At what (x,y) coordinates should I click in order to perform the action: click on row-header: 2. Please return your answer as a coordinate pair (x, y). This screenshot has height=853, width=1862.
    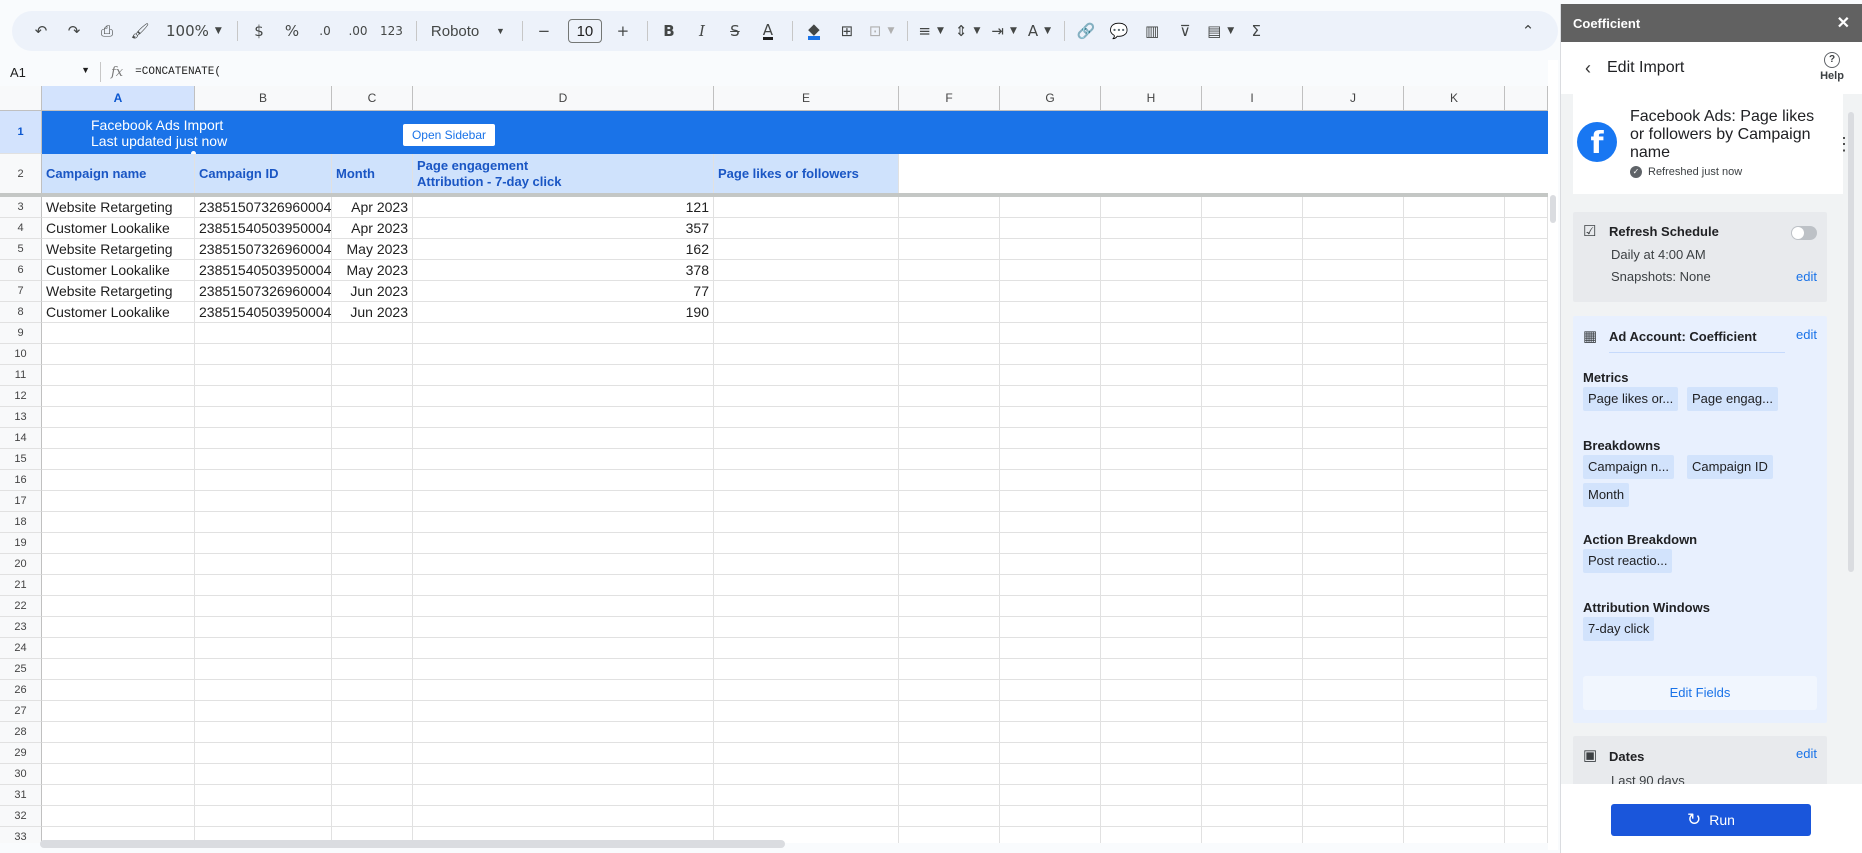
    Looking at the image, I should click on (21, 174).